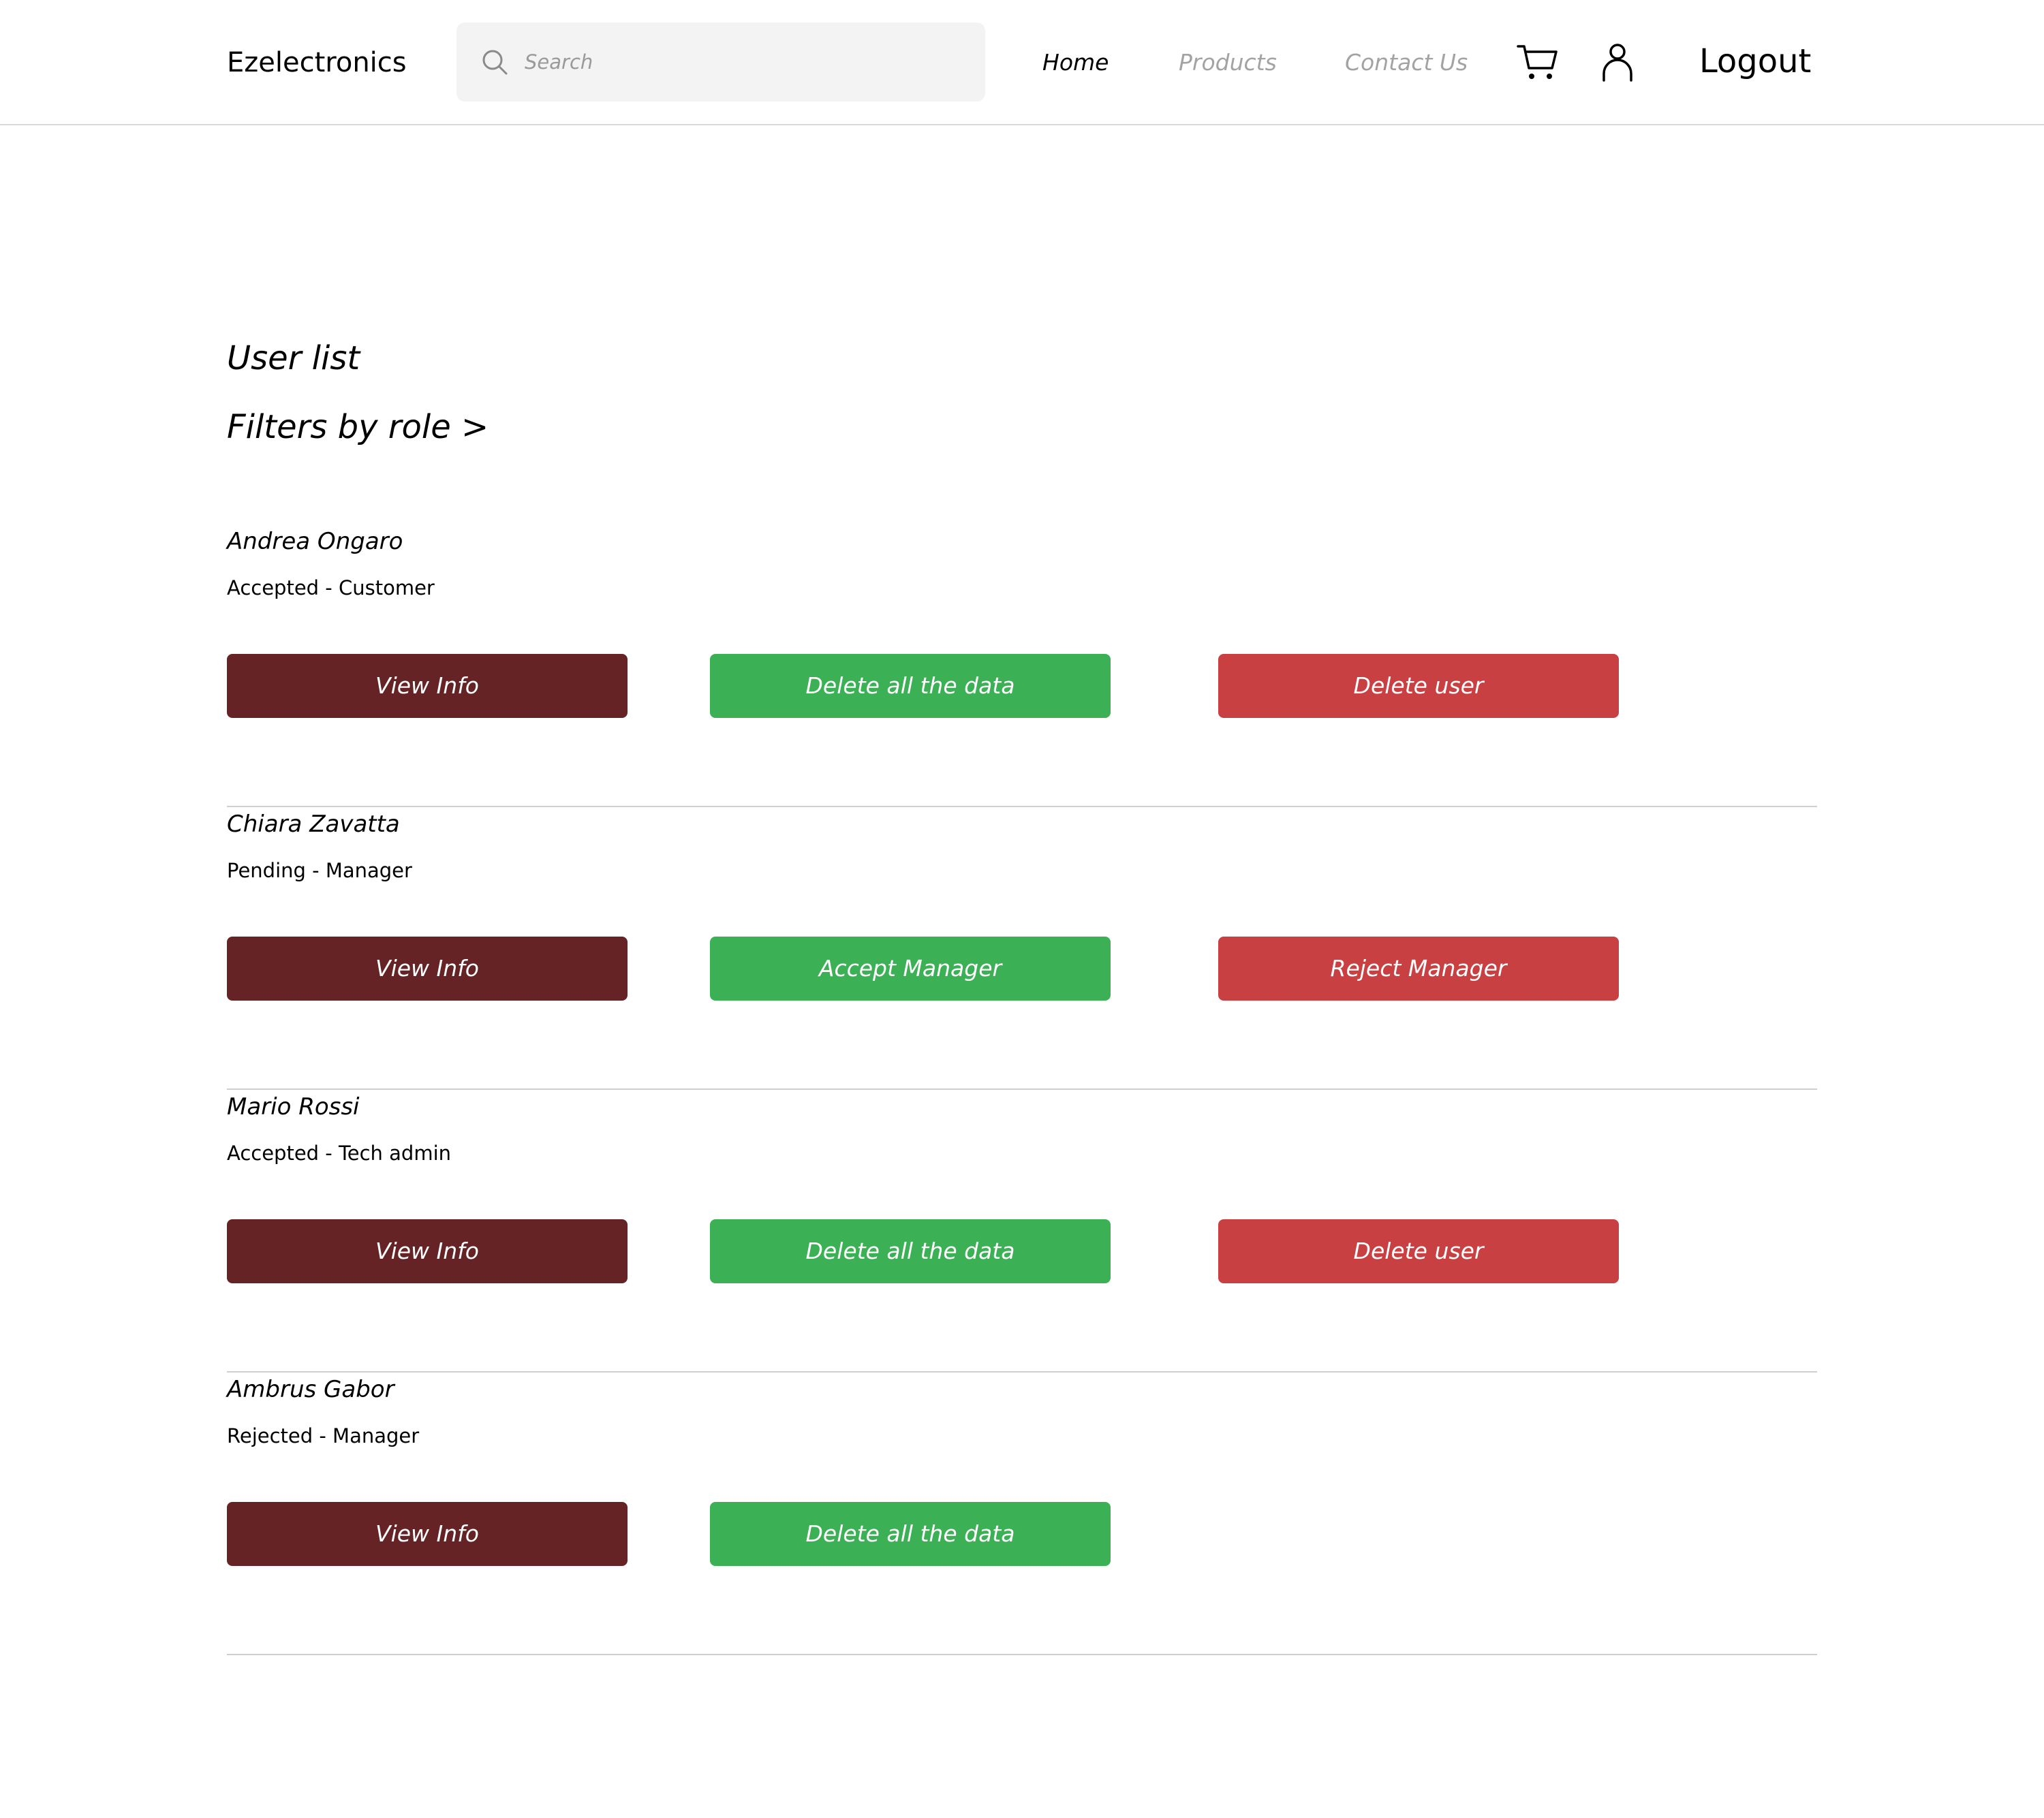 This screenshot has width=2044, height=1818. Describe the element at coordinates (317, 62) in the screenshot. I see `brand-logo: Ezelectronics` at that location.